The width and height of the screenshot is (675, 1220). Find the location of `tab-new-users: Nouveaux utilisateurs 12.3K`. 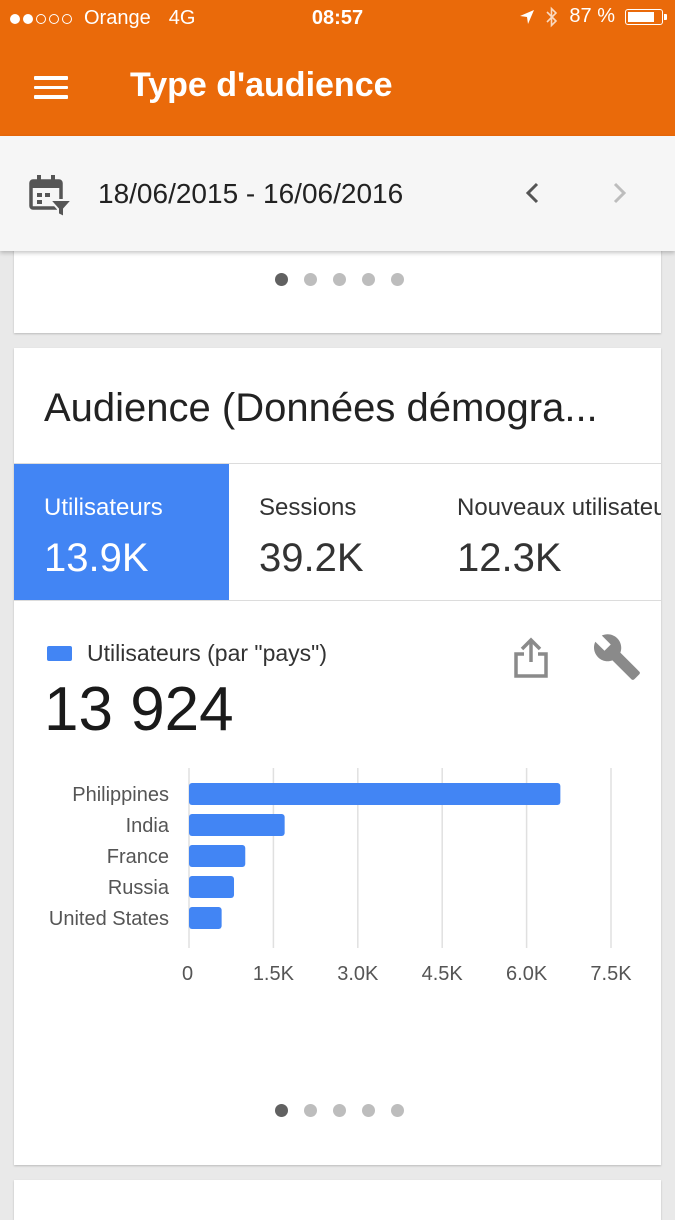

tab-new-users: Nouveaux utilisateurs 12.3K is located at coordinates (544, 532).